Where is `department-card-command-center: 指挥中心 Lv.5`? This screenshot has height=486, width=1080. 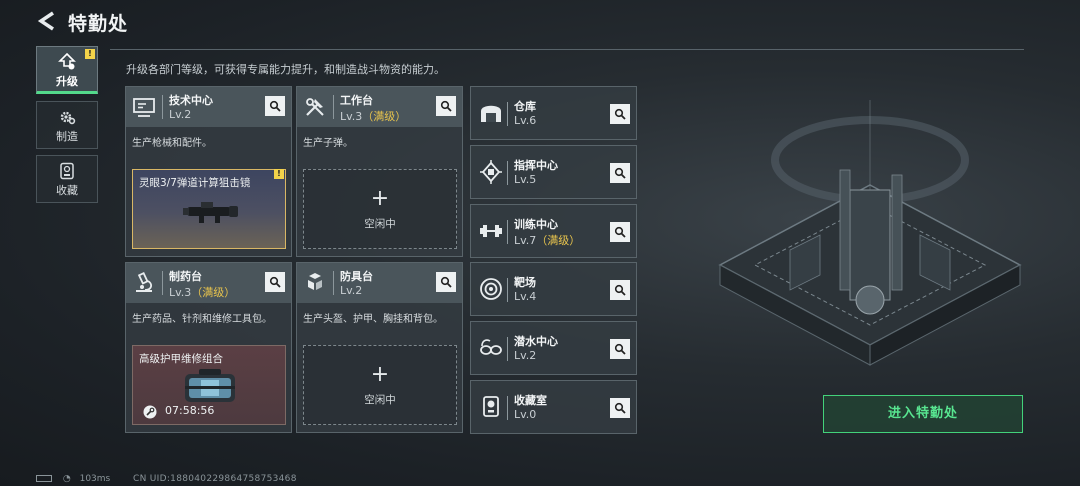 department-card-command-center: 指挥中心 Lv.5 is located at coordinates (553, 172).